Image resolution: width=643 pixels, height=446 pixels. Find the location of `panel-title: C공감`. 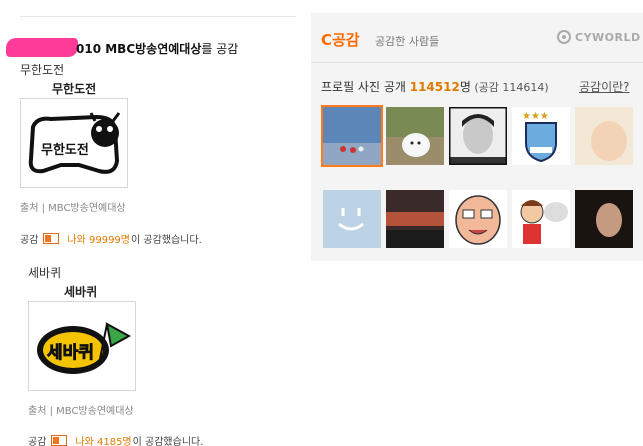

panel-title: C공감 is located at coordinates (340, 40).